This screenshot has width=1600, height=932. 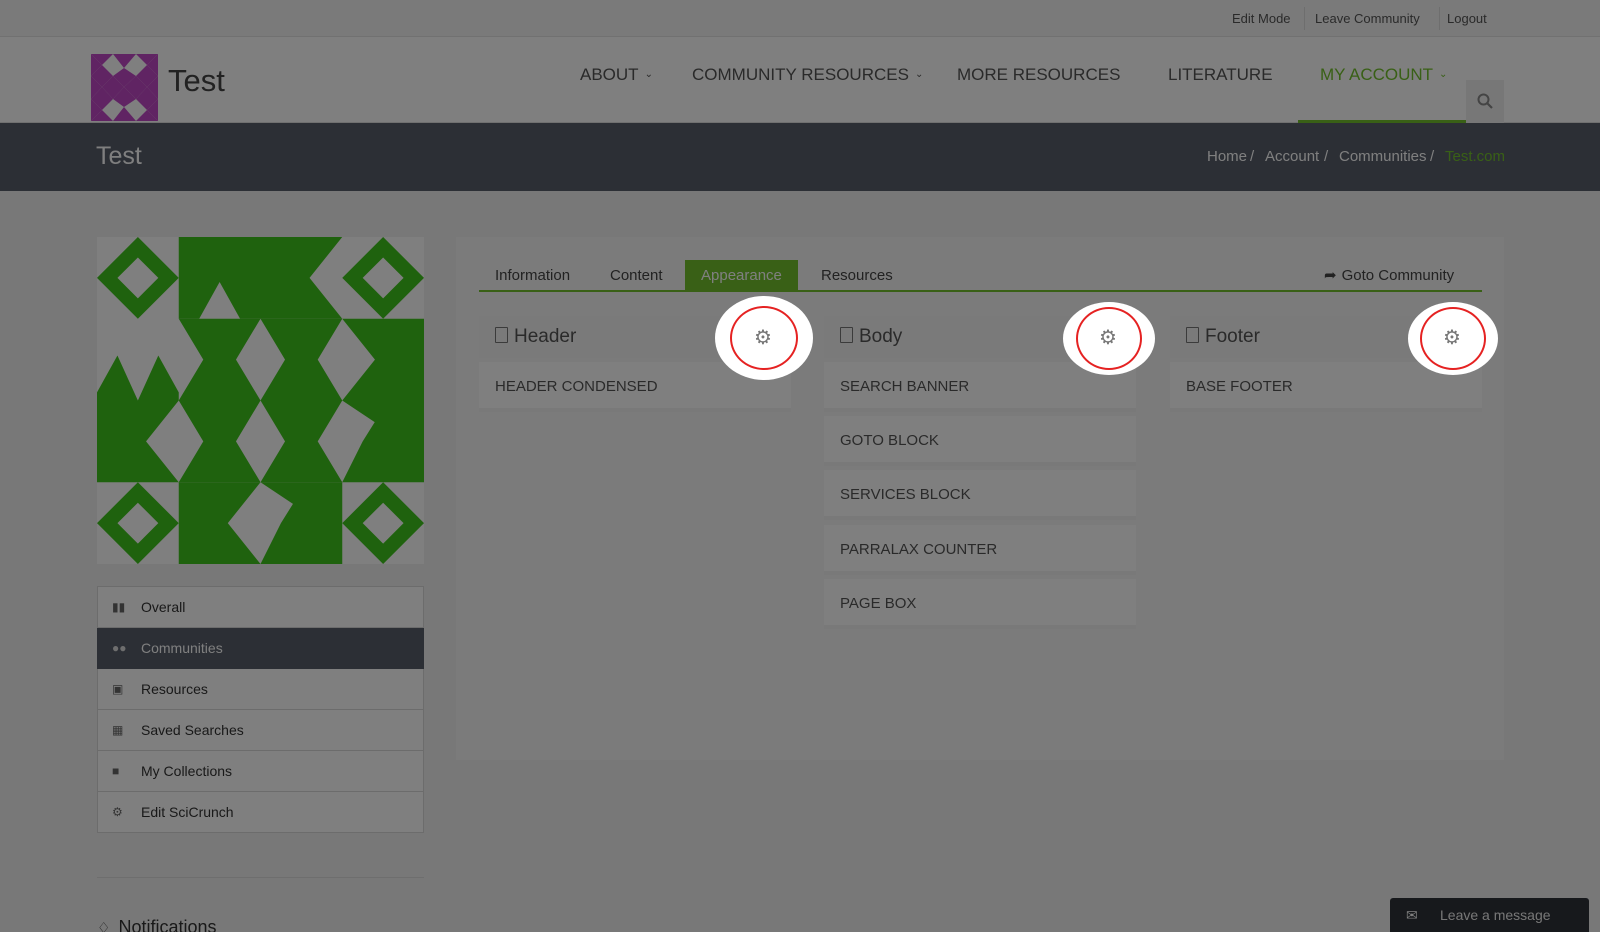 I want to click on sidebar-item-overall: ▮▮ Overall, so click(x=260, y=607).